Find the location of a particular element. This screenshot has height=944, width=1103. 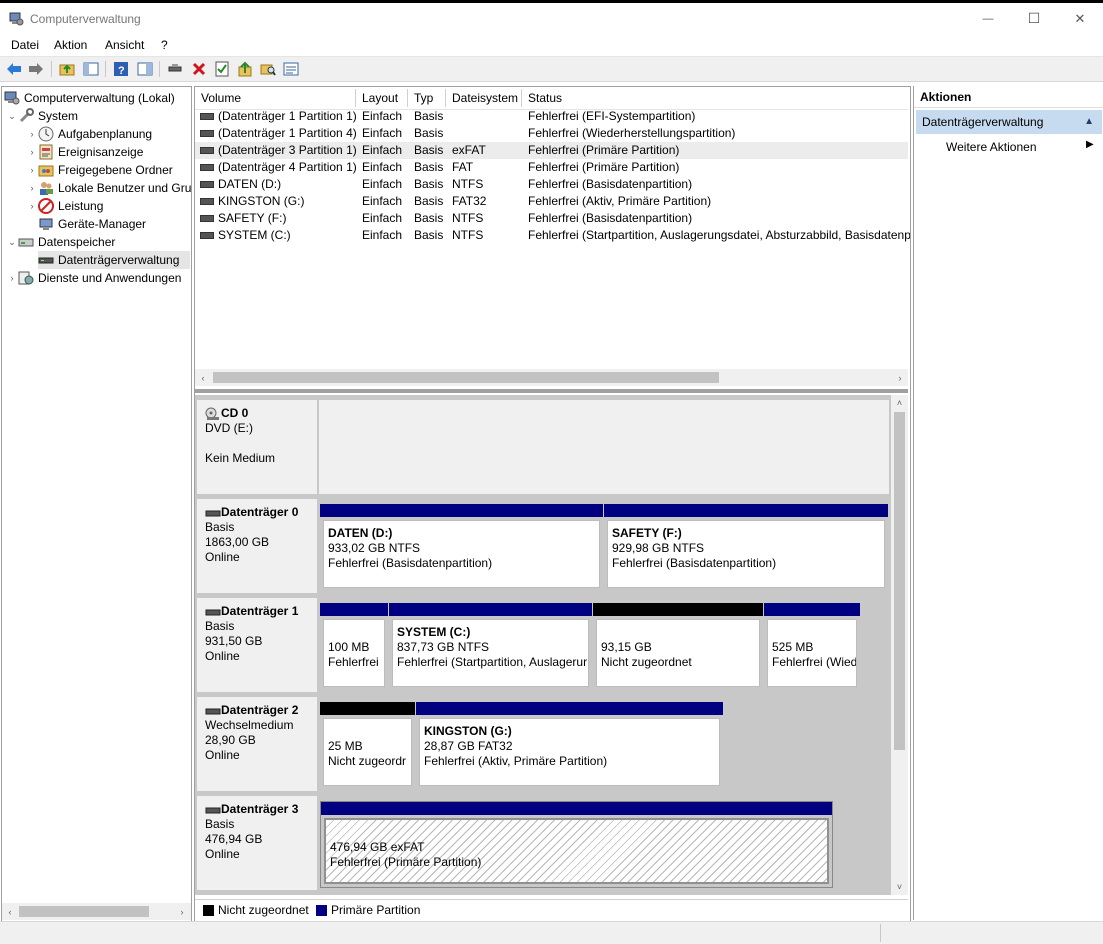

submenu-arrow-icon: ▶ is located at coordinates (1090, 144).